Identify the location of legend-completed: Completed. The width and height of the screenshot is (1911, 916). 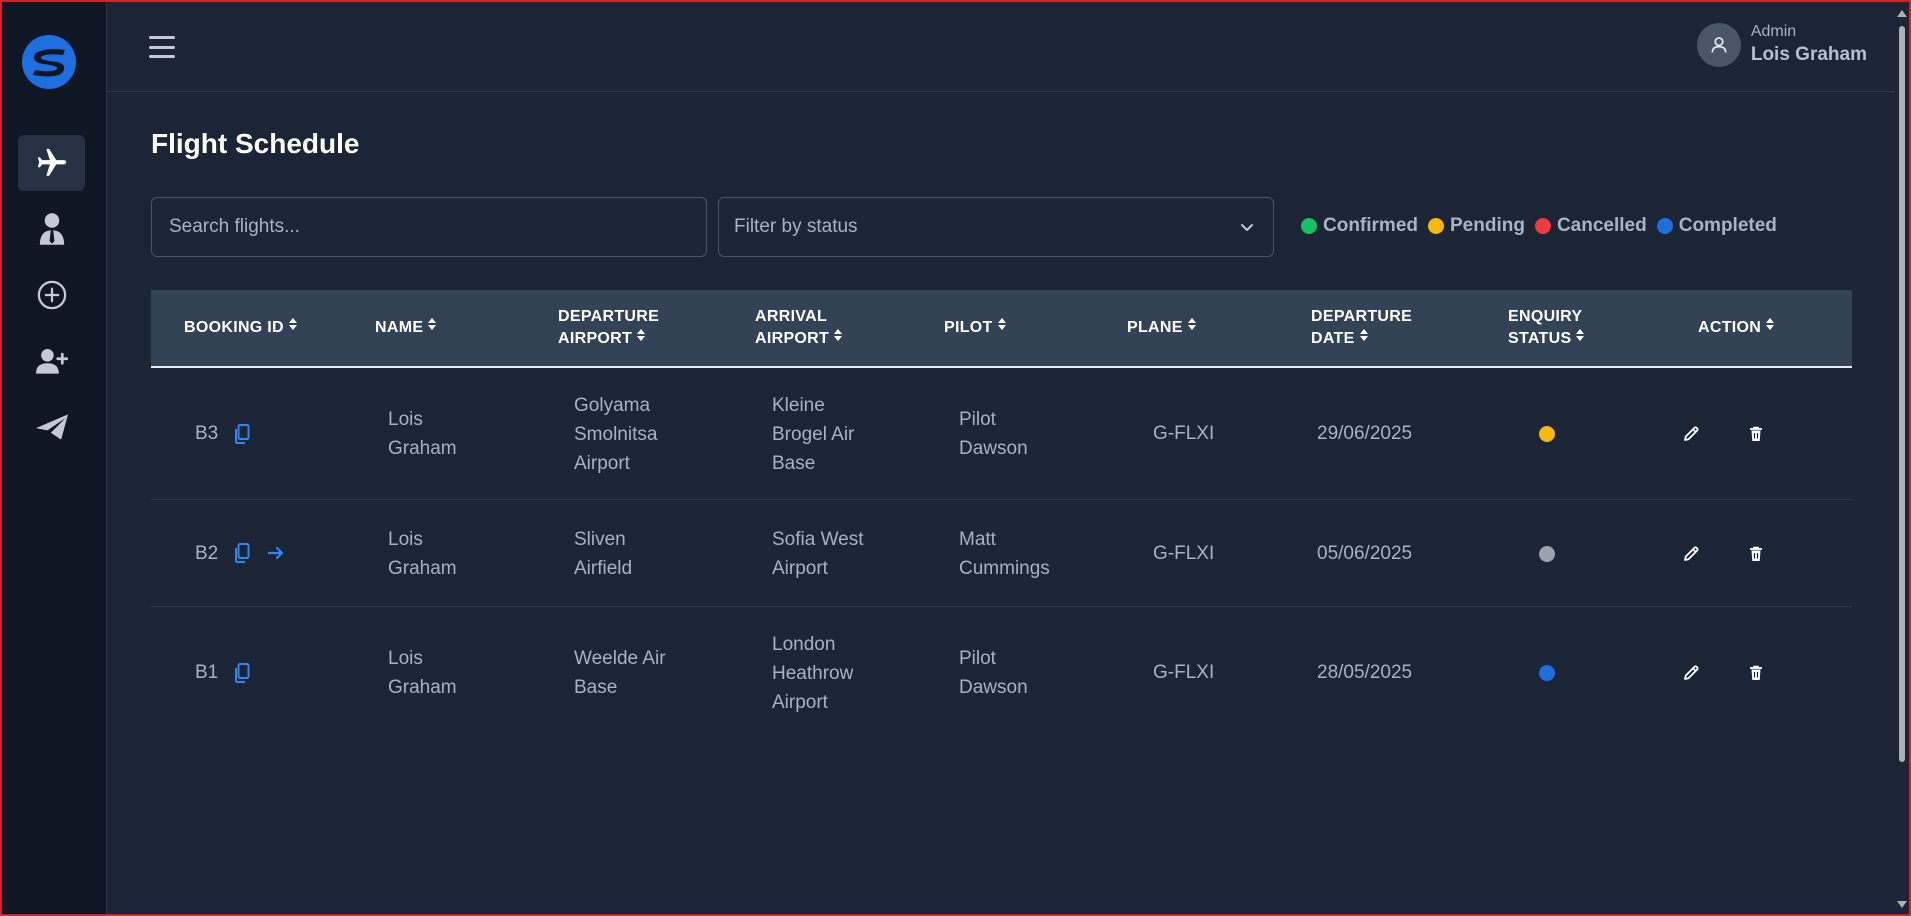
(1716, 226).